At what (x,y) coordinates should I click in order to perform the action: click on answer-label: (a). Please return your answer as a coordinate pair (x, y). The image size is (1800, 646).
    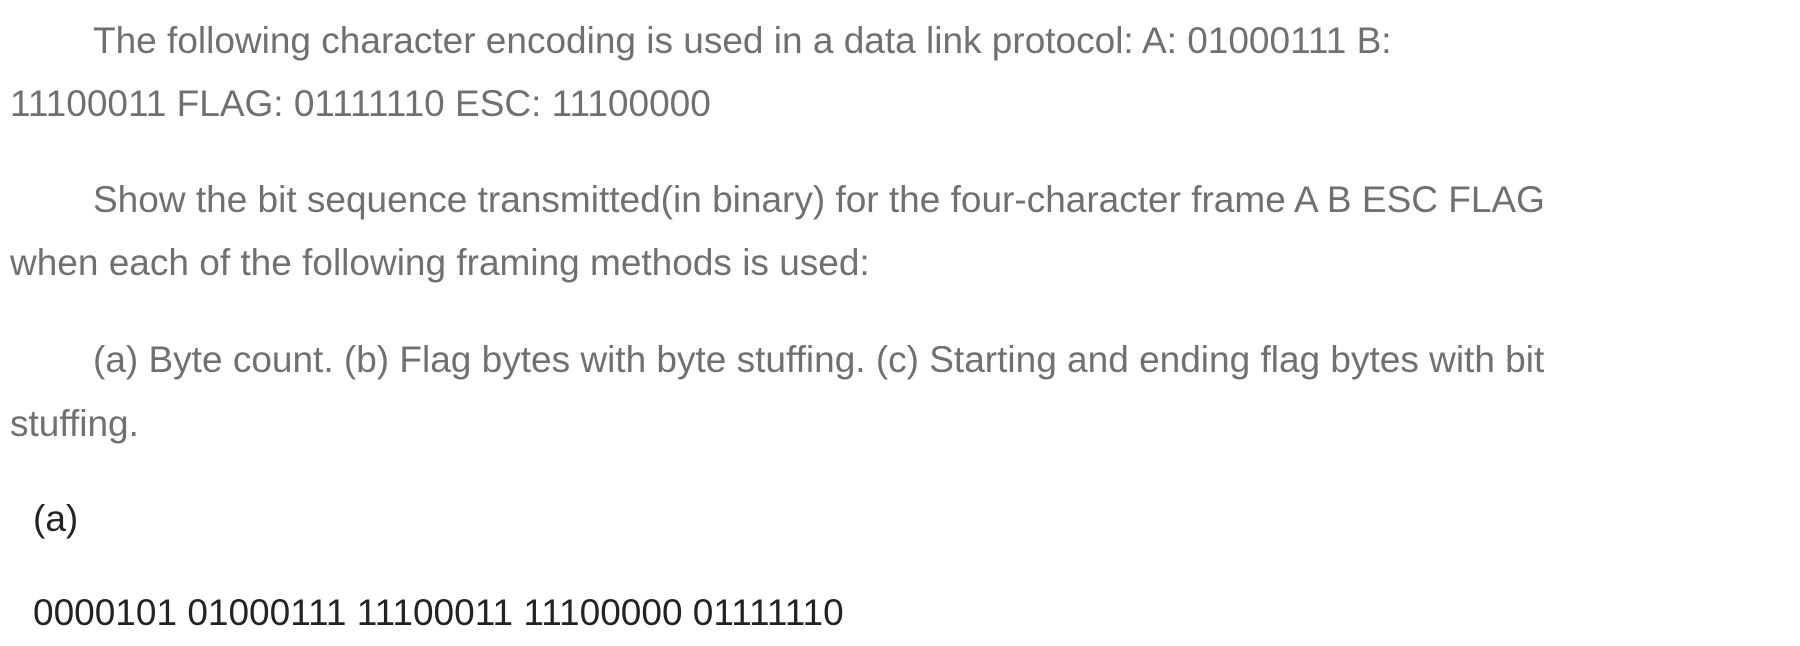
    Looking at the image, I should click on (56, 518).